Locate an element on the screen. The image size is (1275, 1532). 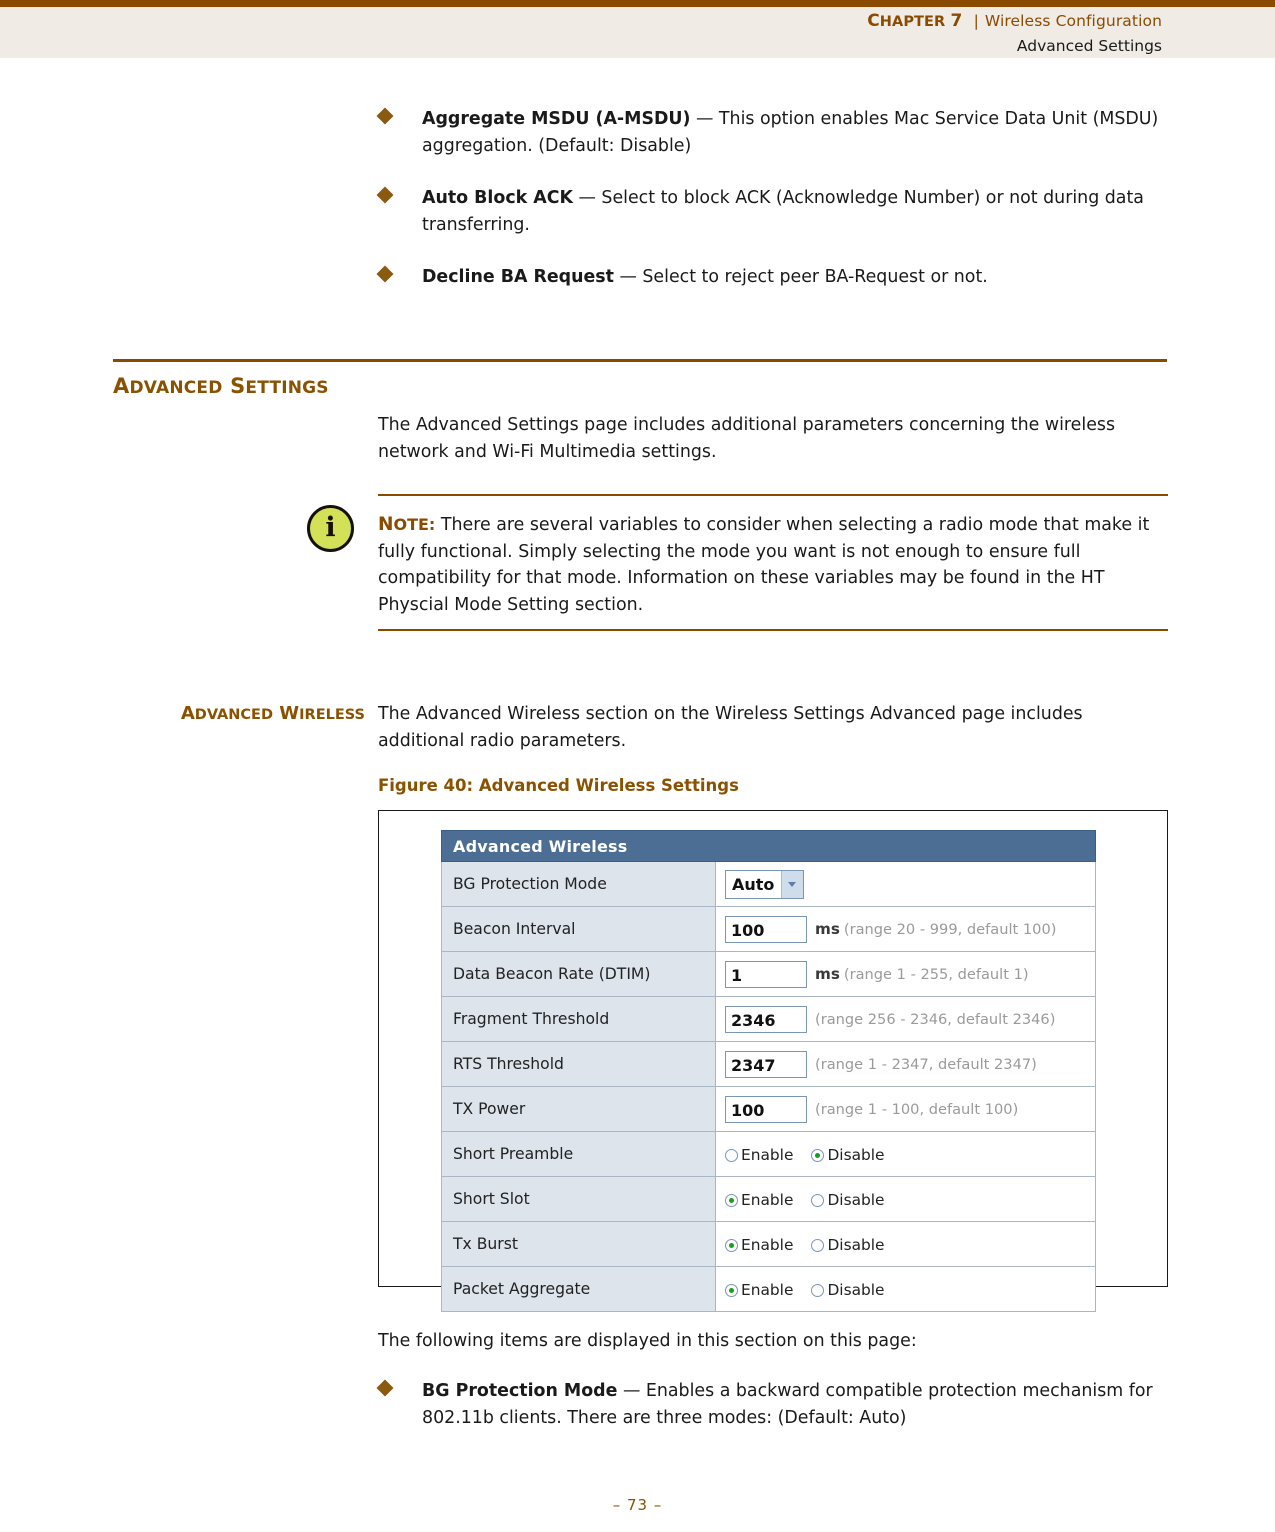
packet-aggregate-radio-group: Enable Disable is located at coordinates (814, 1290).